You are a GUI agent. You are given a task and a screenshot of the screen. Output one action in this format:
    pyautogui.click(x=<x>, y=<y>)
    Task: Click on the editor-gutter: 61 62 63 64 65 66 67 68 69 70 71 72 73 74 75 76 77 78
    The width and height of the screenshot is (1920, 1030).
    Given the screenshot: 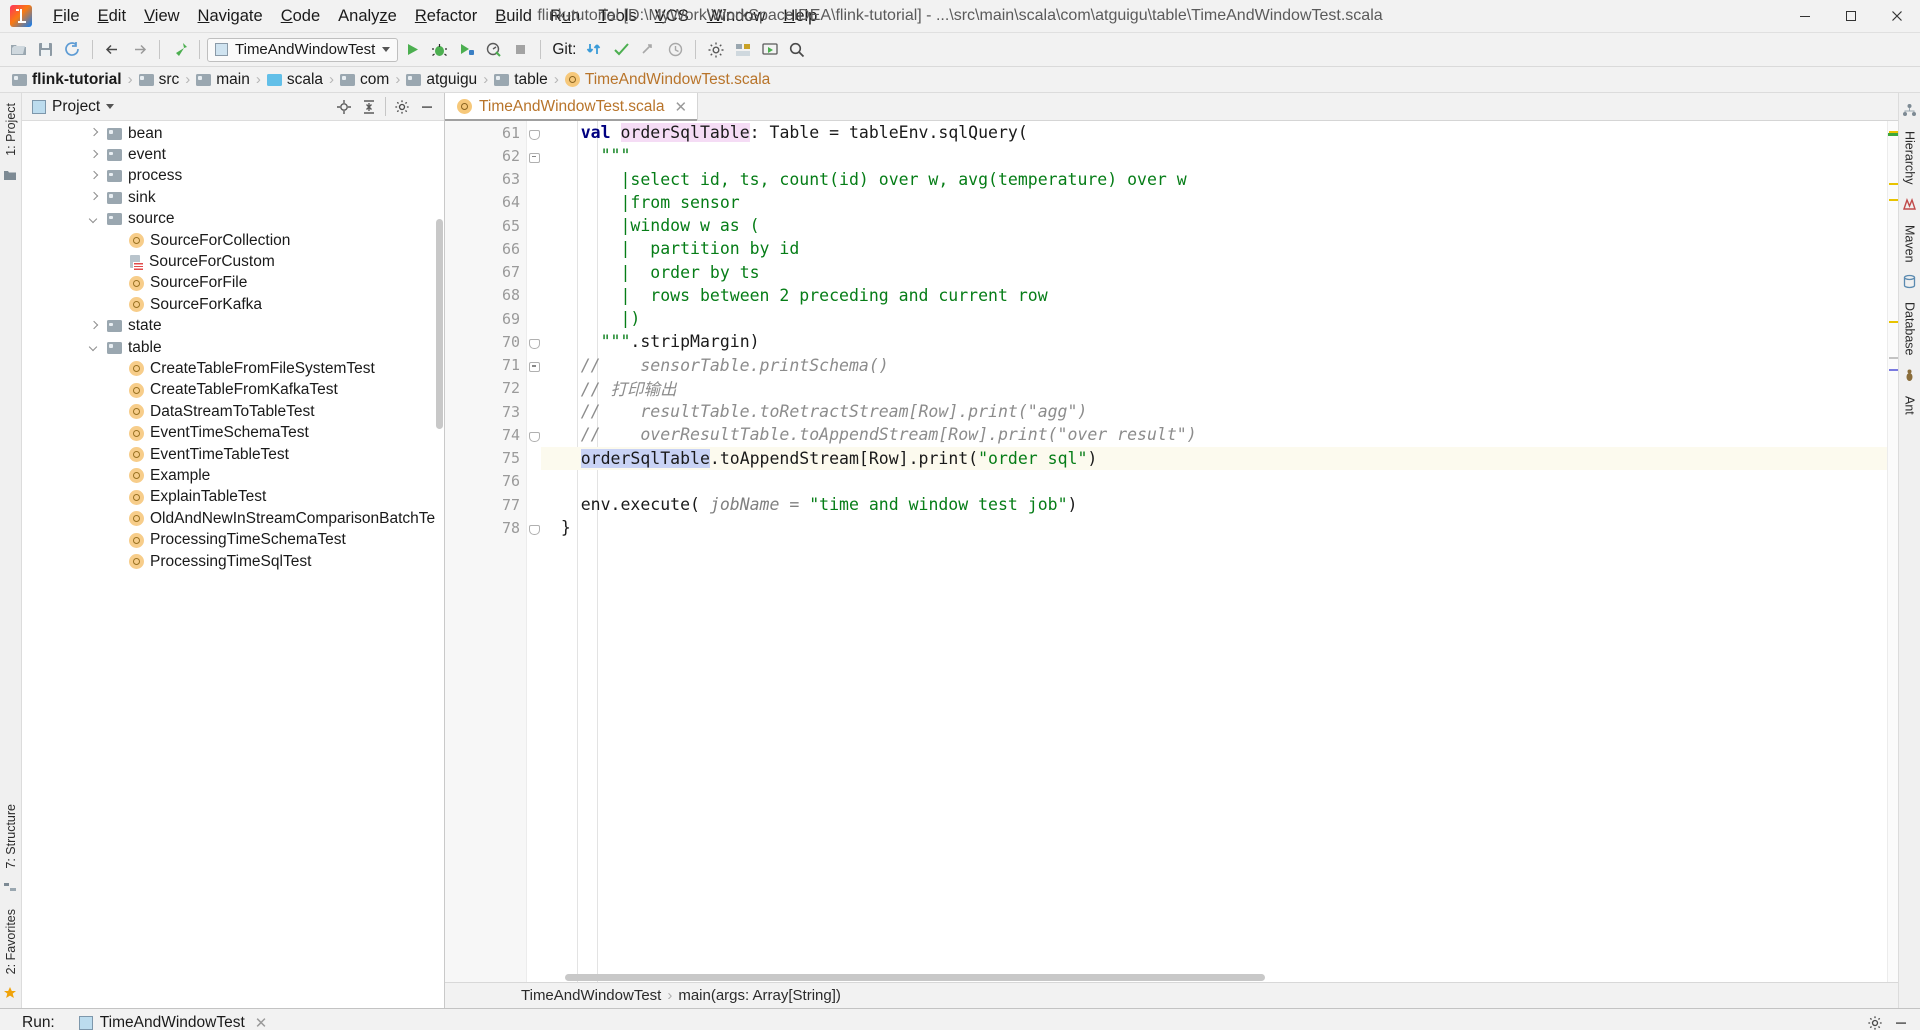 What is the action you would take?
    pyautogui.click(x=492, y=551)
    